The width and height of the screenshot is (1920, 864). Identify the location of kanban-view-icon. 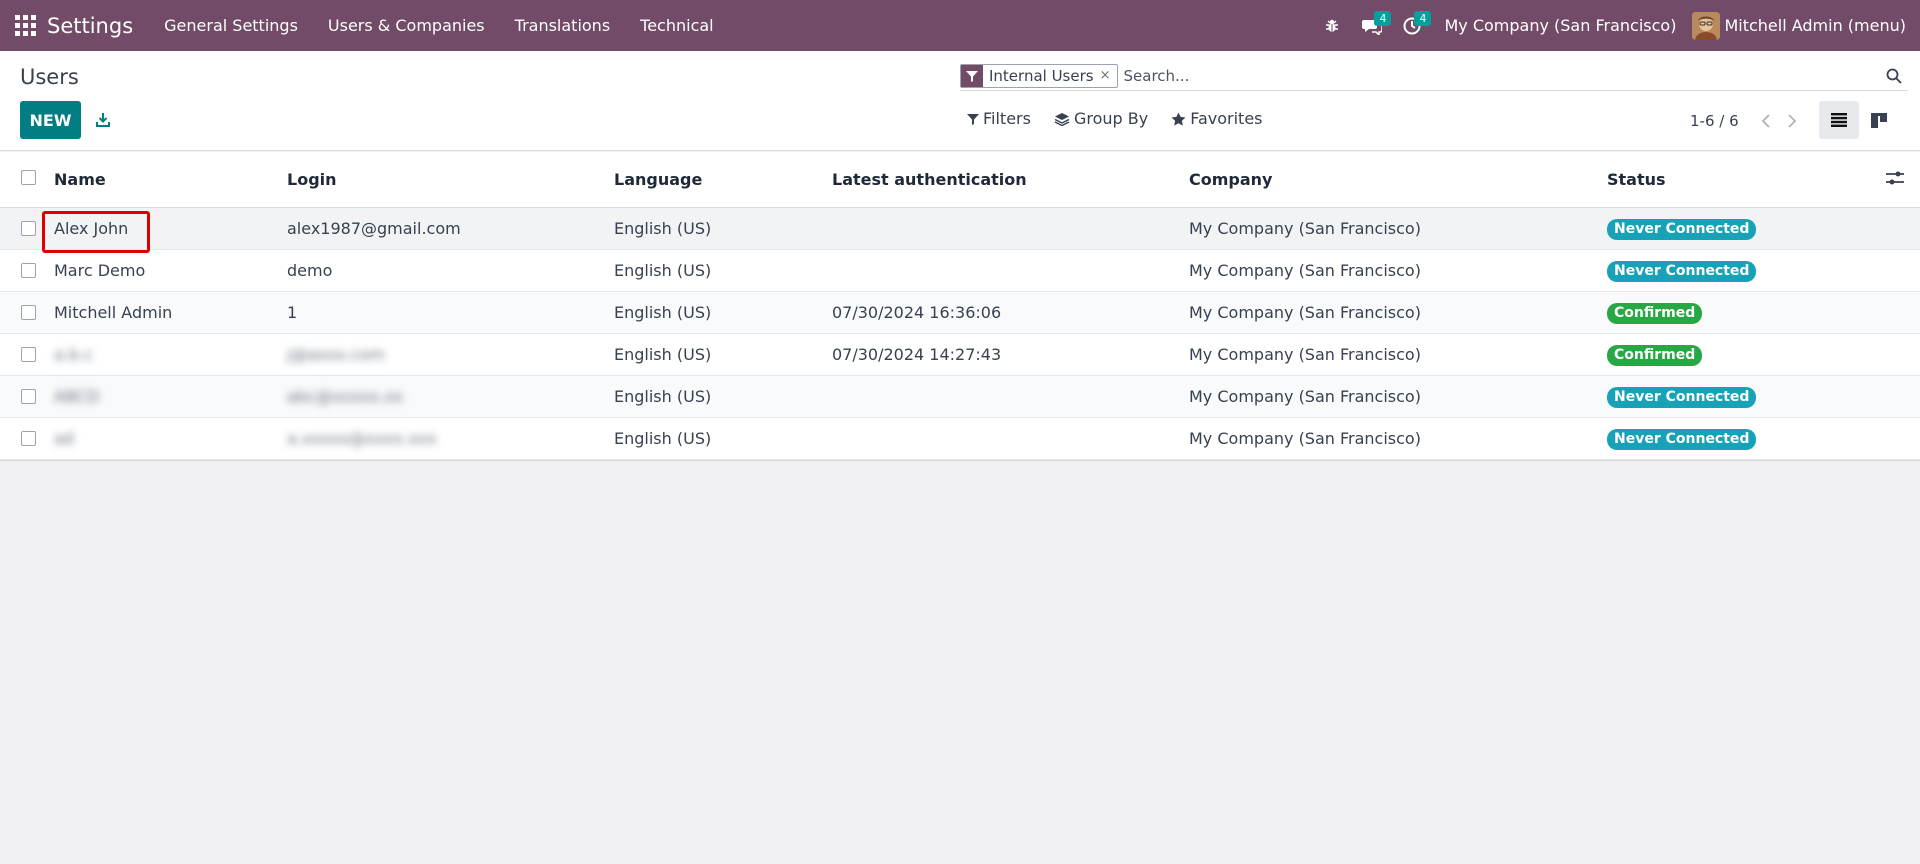
(1879, 120).